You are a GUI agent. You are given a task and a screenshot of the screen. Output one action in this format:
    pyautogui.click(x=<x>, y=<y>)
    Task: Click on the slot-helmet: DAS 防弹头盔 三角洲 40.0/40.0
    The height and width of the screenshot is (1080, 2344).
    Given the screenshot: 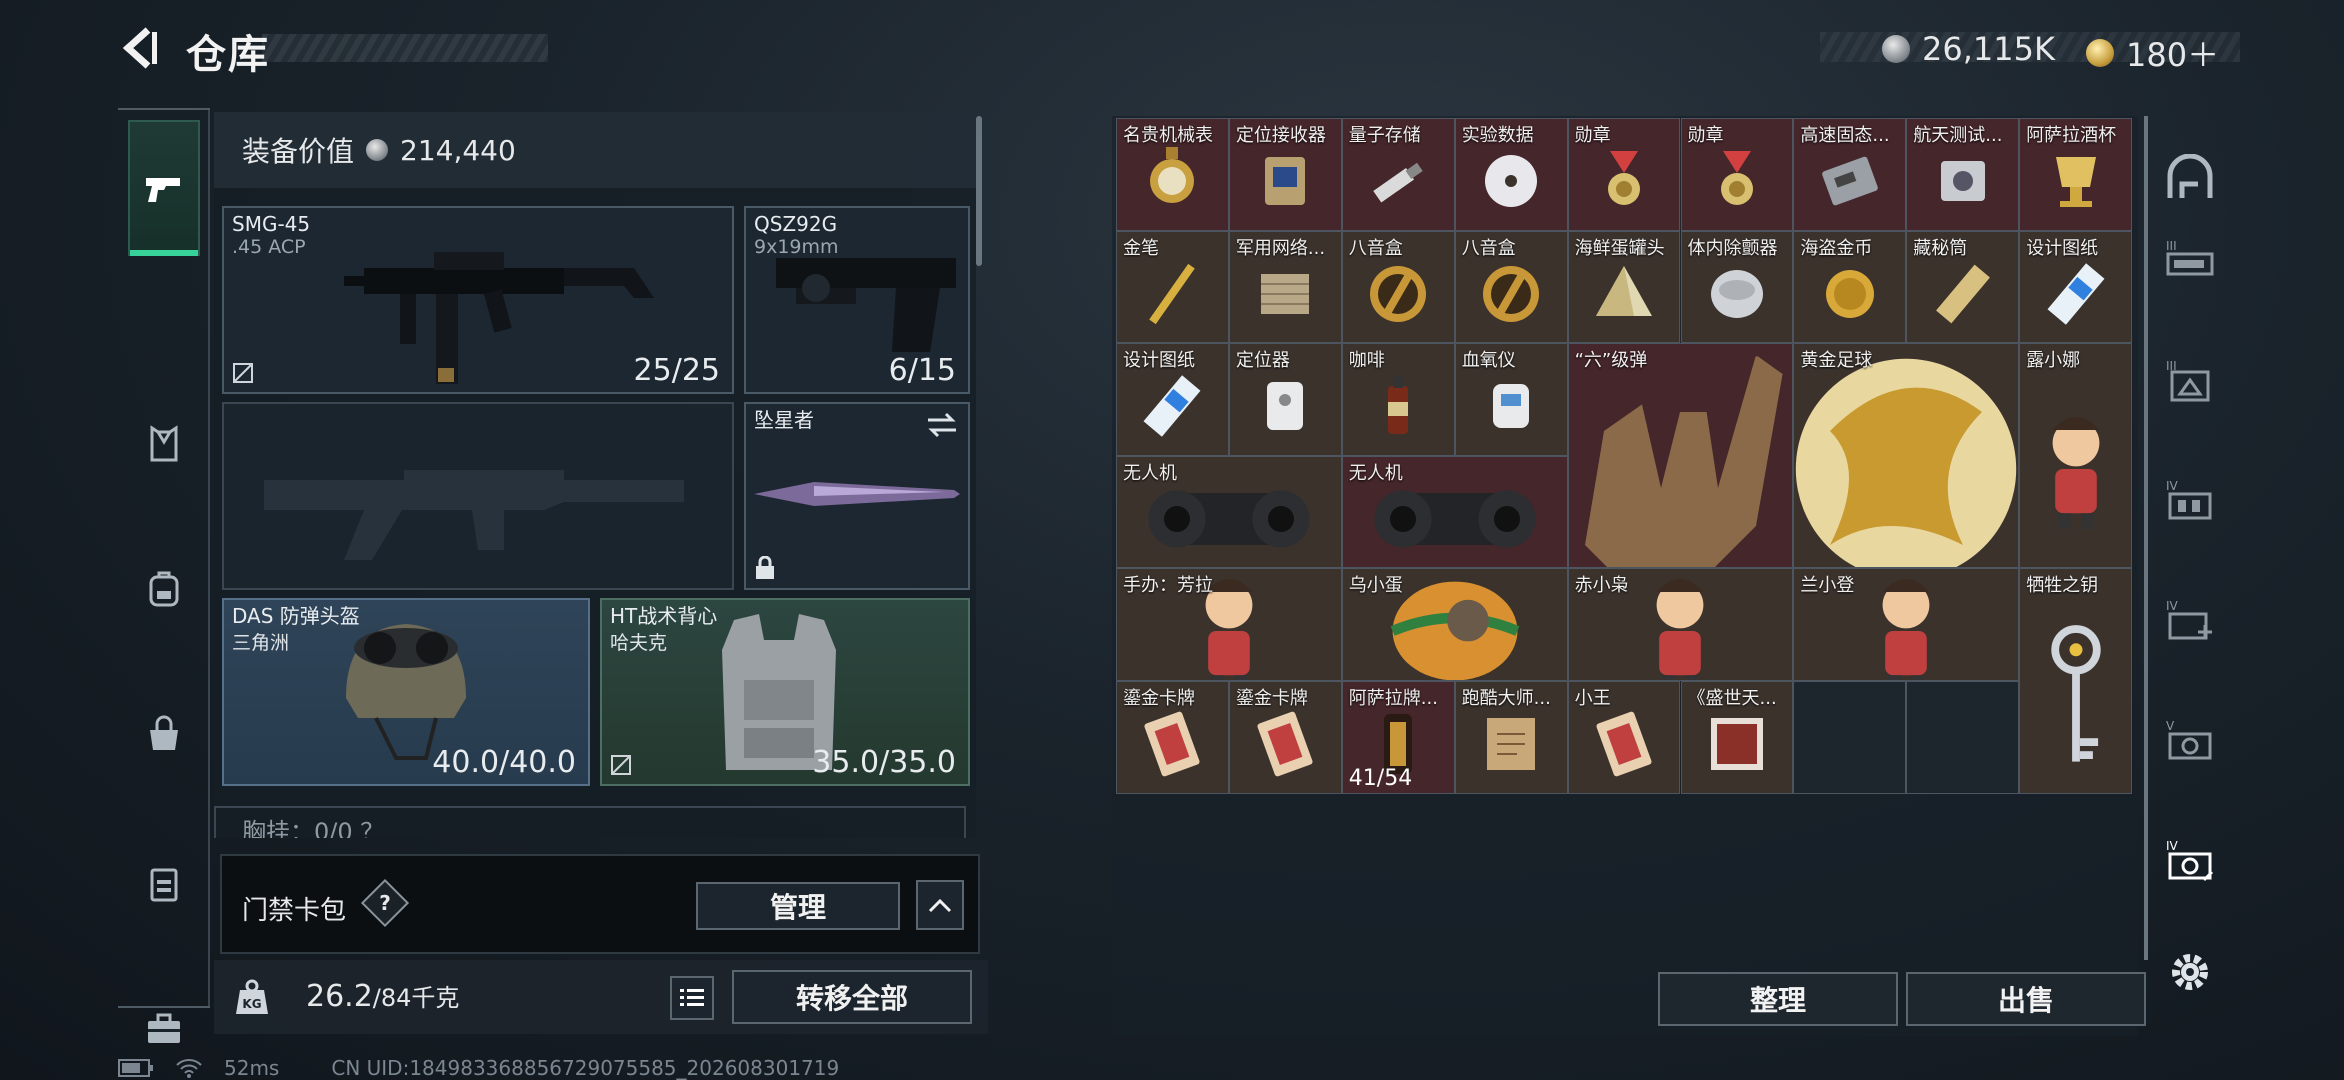 What is the action you would take?
    pyautogui.click(x=406, y=692)
    